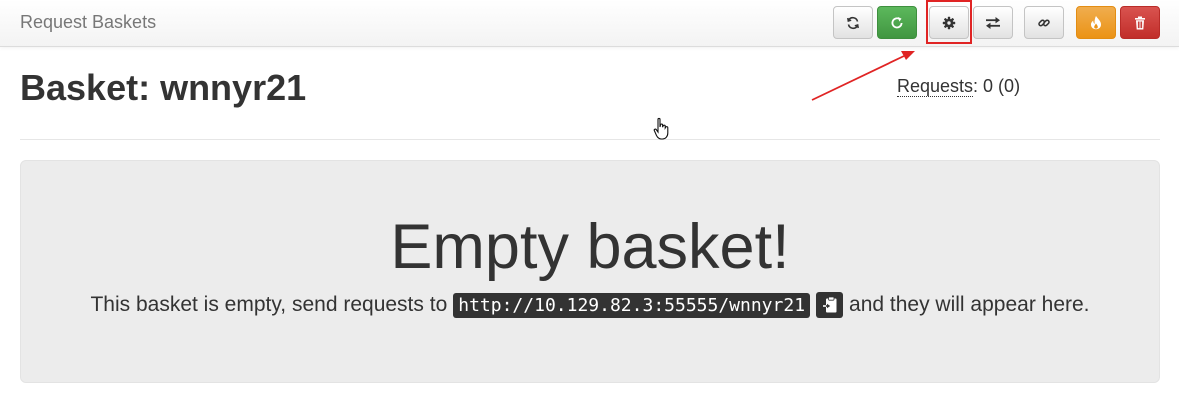 The image size is (1179, 400). I want to click on requests-label: Requests, so click(935, 86).